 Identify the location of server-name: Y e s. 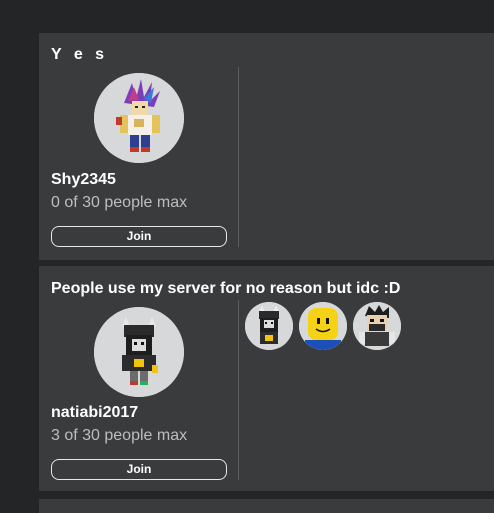
(80, 54).